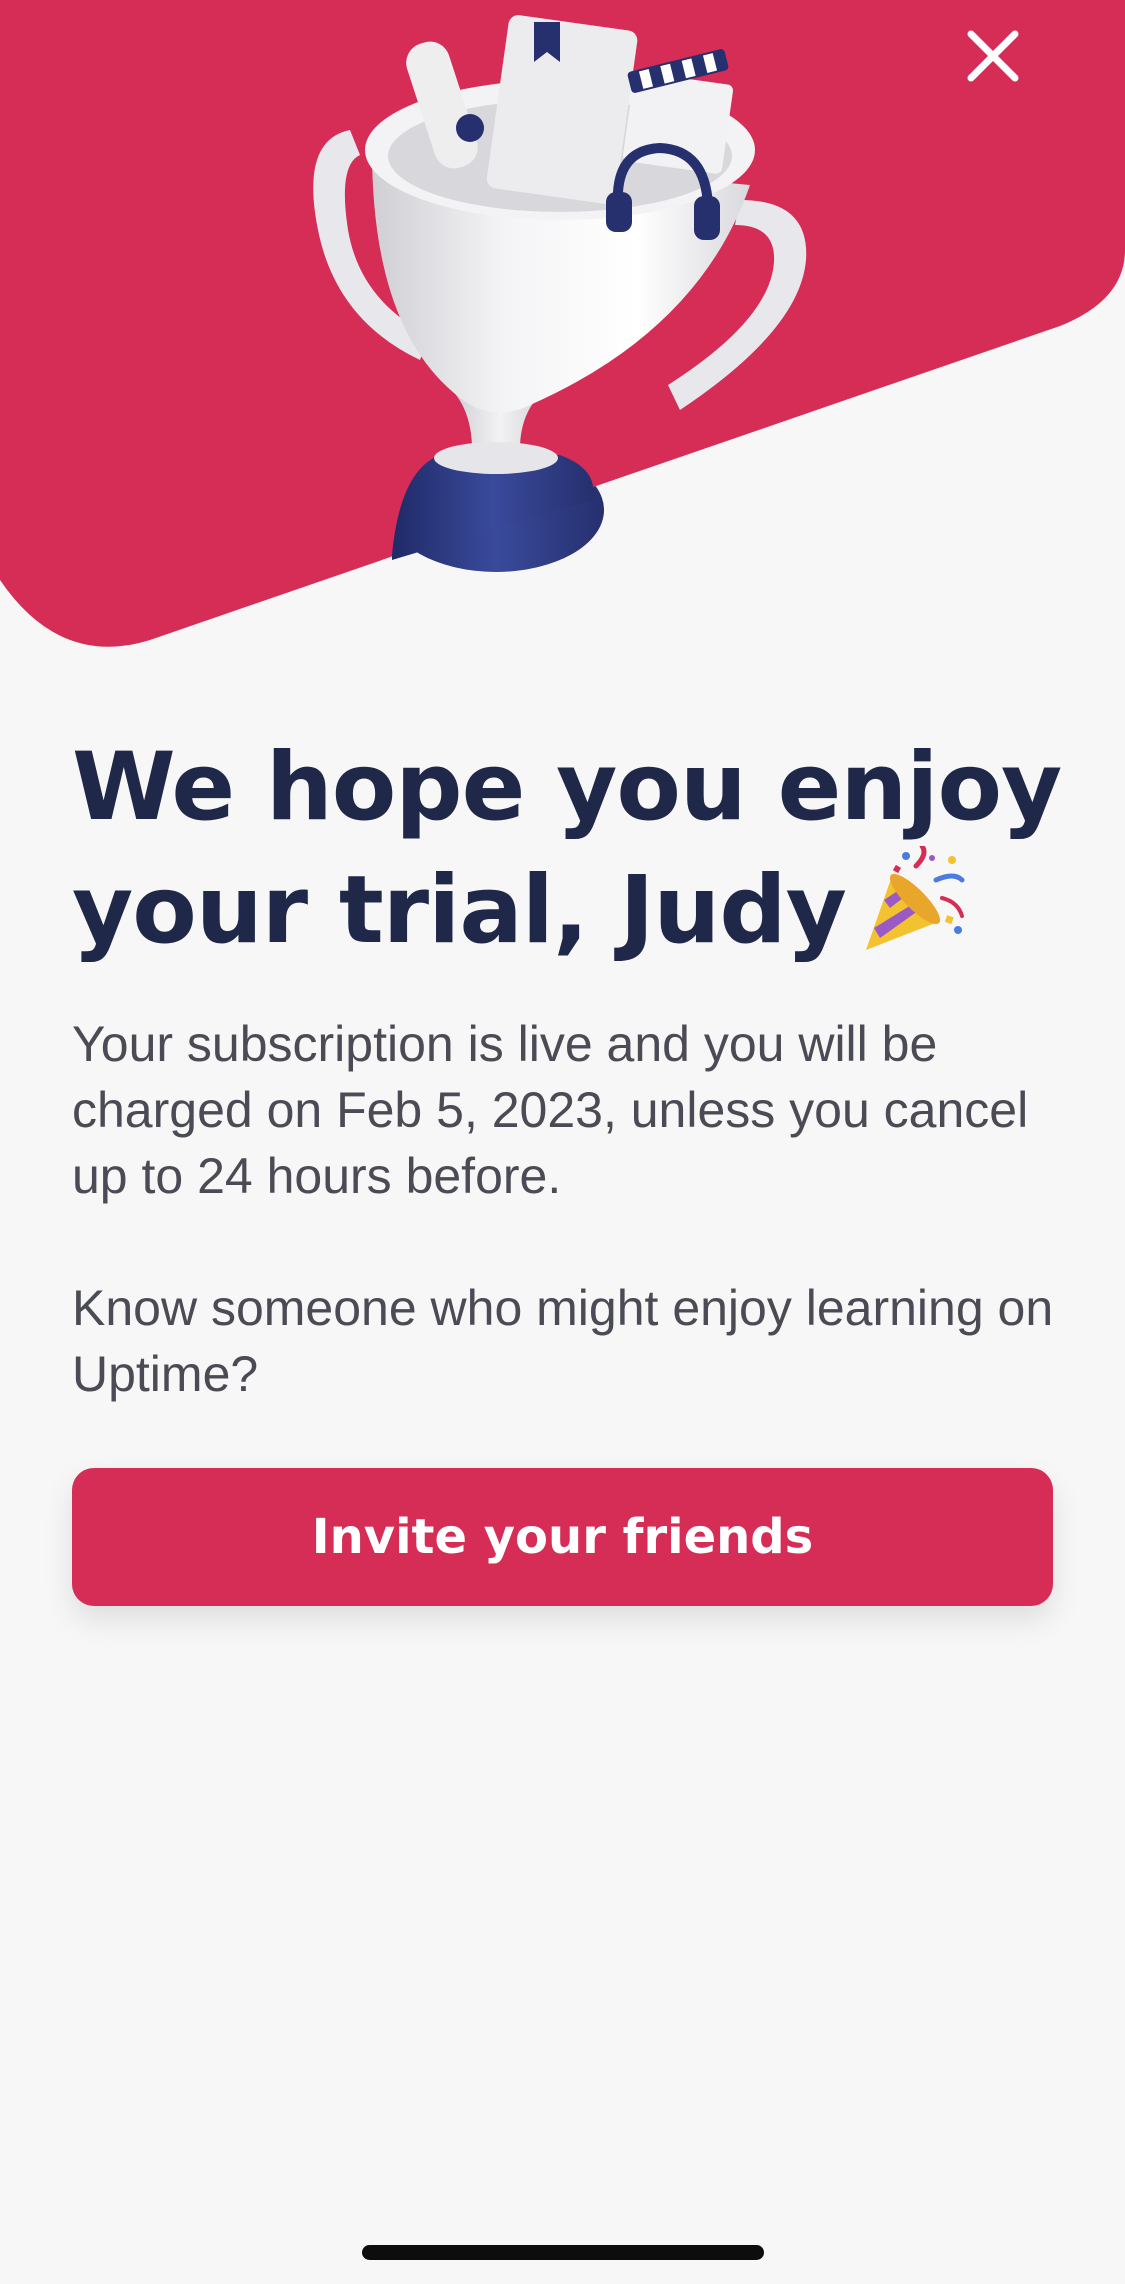 The width and height of the screenshot is (1125, 2284). I want to click on close-icon, so click(993, 56).